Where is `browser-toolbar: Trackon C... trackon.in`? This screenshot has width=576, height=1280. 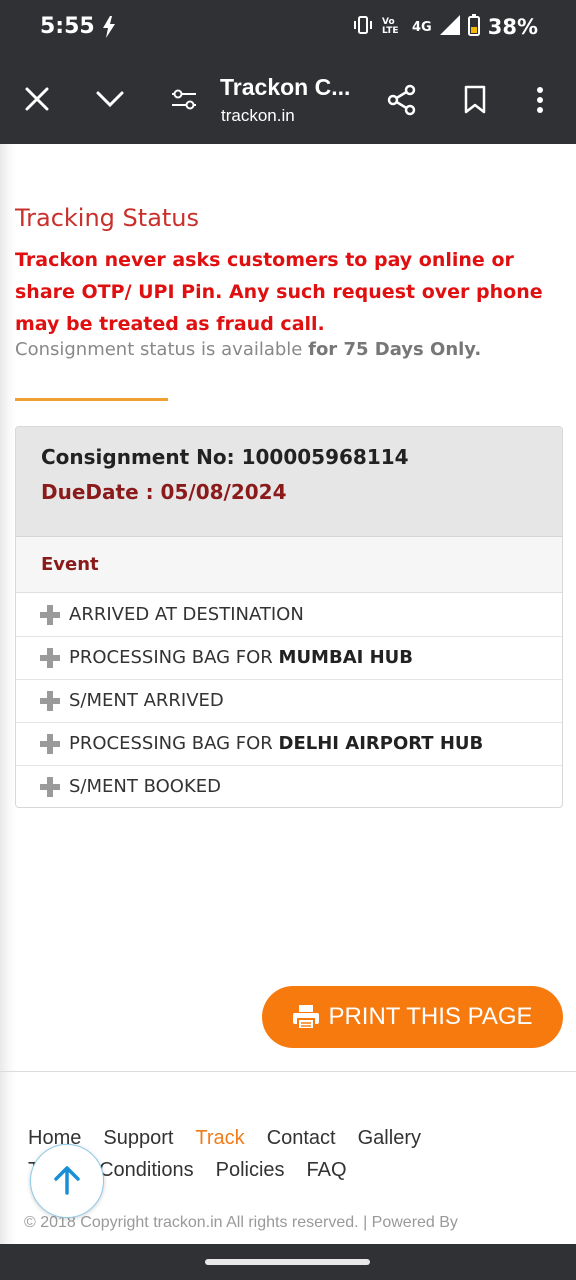 browser-toolbar: Trackon C... trackon.in is located at coordinates (288, 100).